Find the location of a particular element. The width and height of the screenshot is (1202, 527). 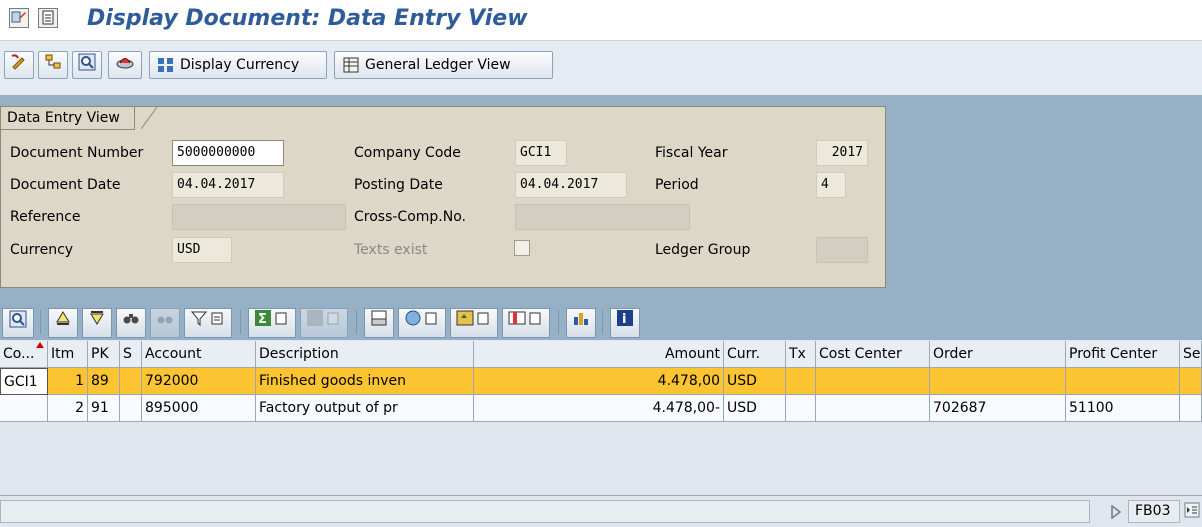

cell-description: Finished goods inven is located at coordinates (365, 381).